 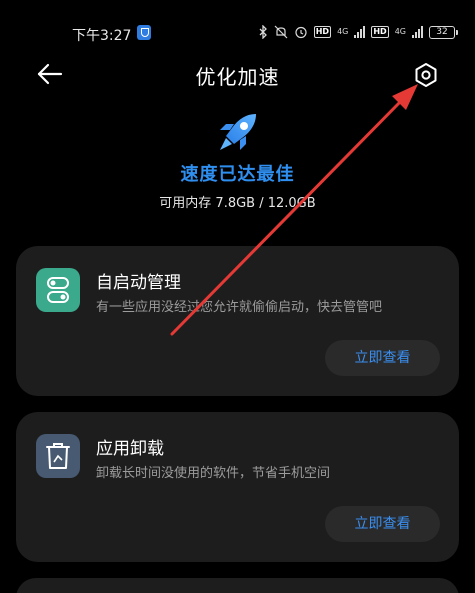 What do you see at coordinates (281, 32) in the screenshot?
I see `mute-icon` at bounding box center [281, 32].